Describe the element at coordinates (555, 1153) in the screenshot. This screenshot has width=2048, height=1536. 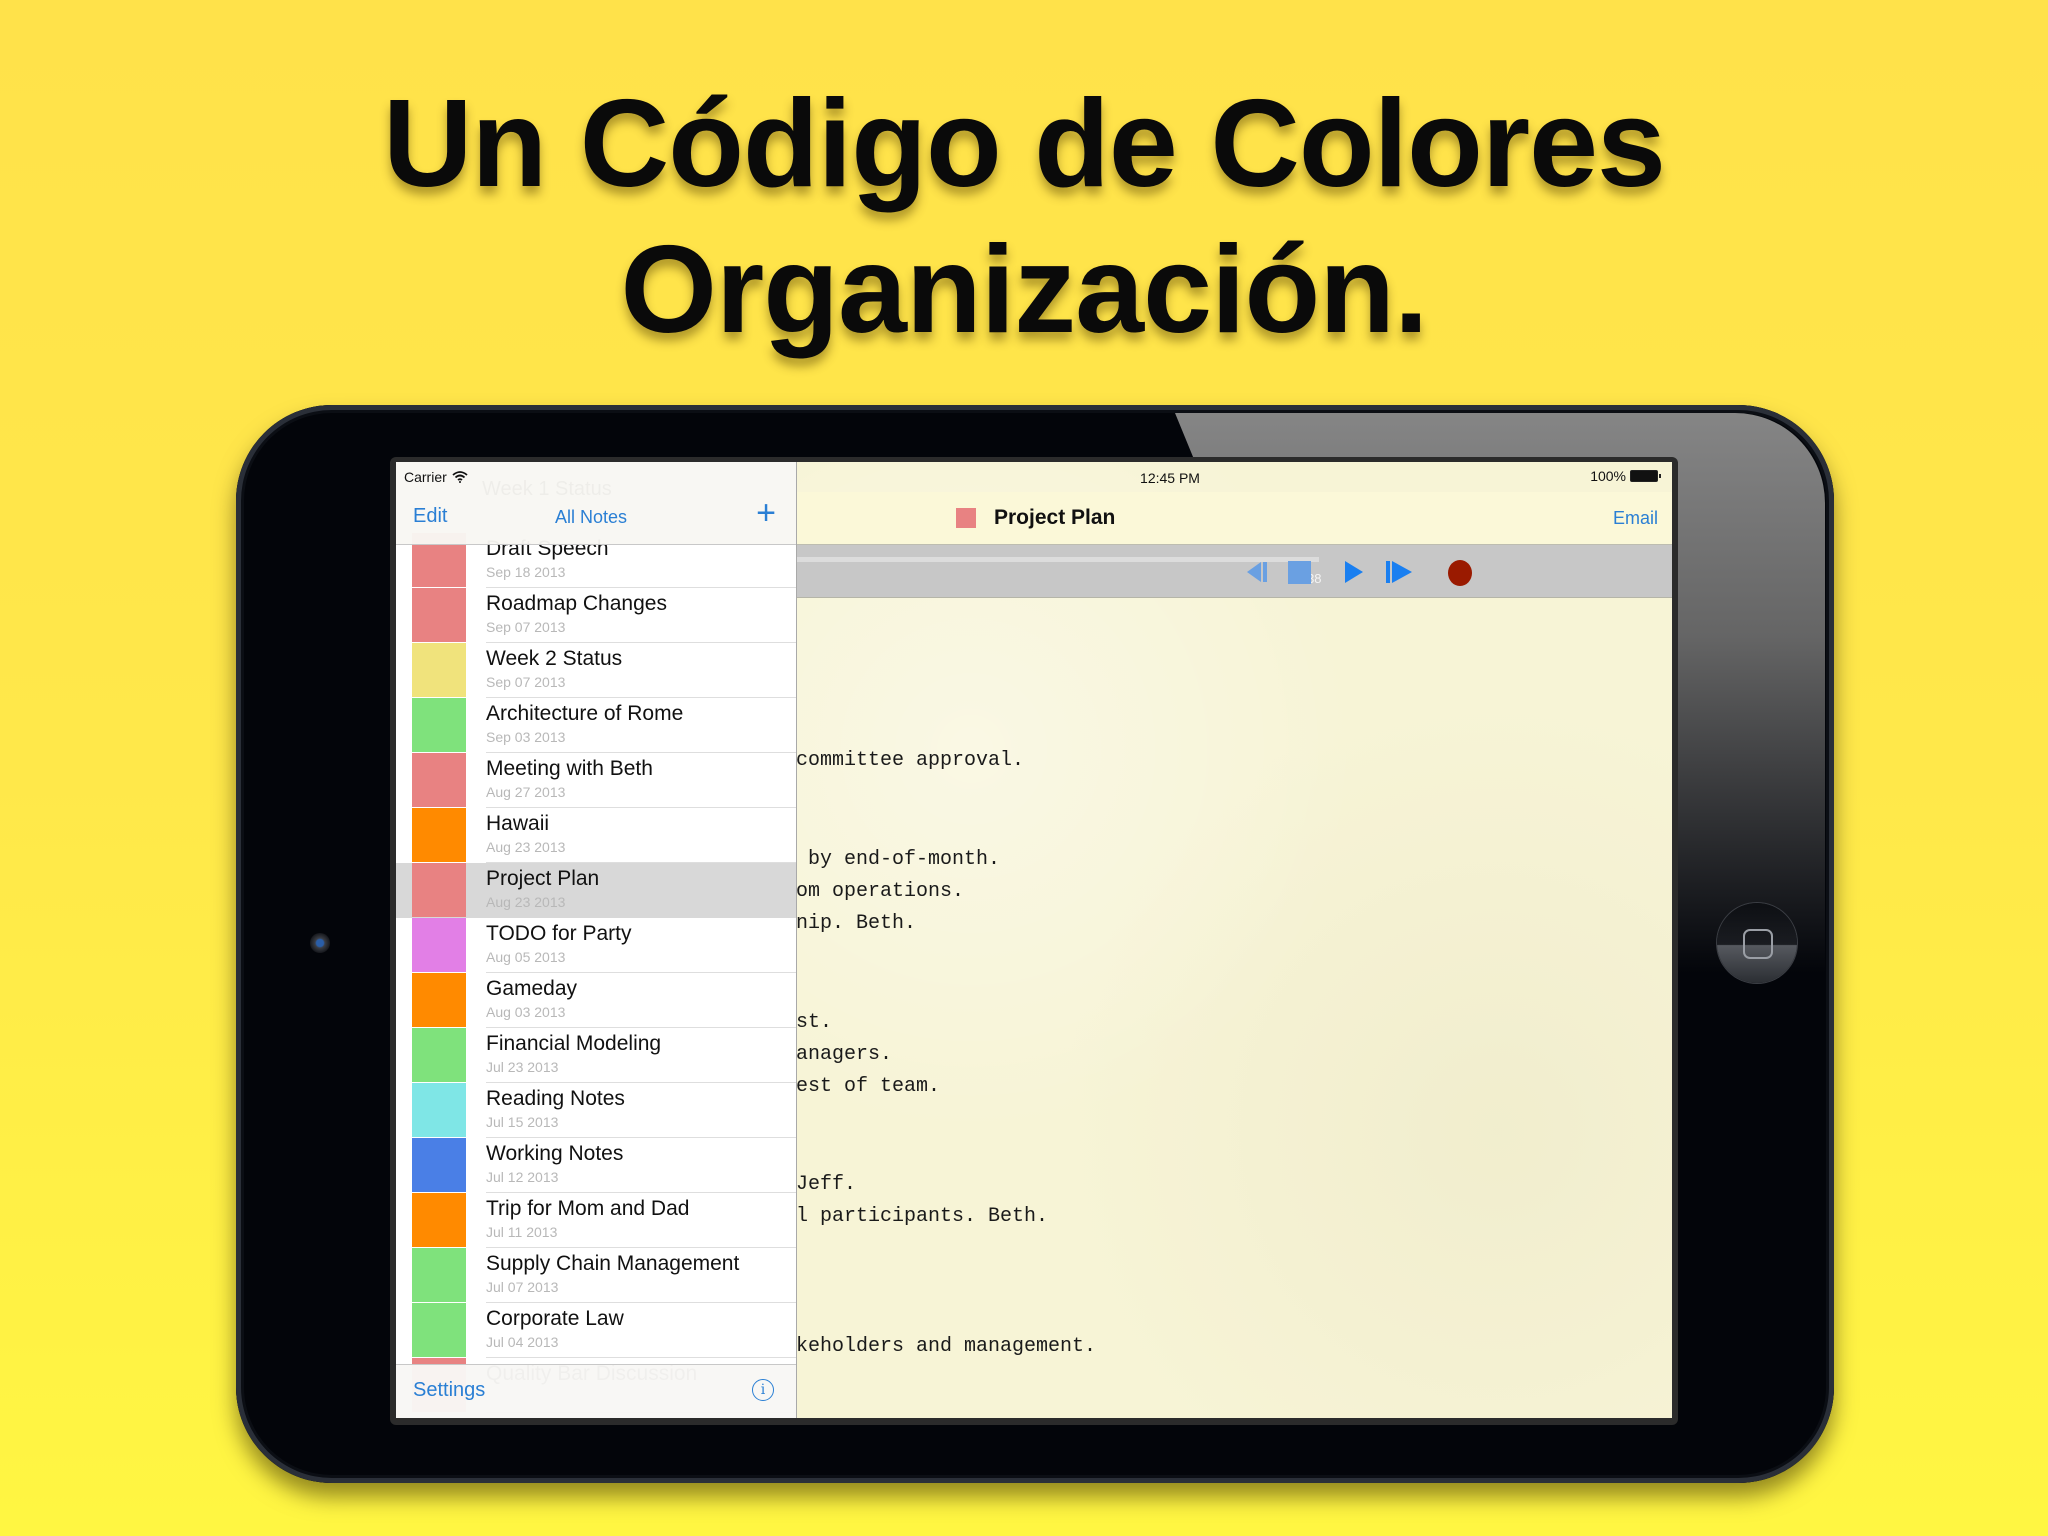
I see `note-title: Working Notes` at that location.